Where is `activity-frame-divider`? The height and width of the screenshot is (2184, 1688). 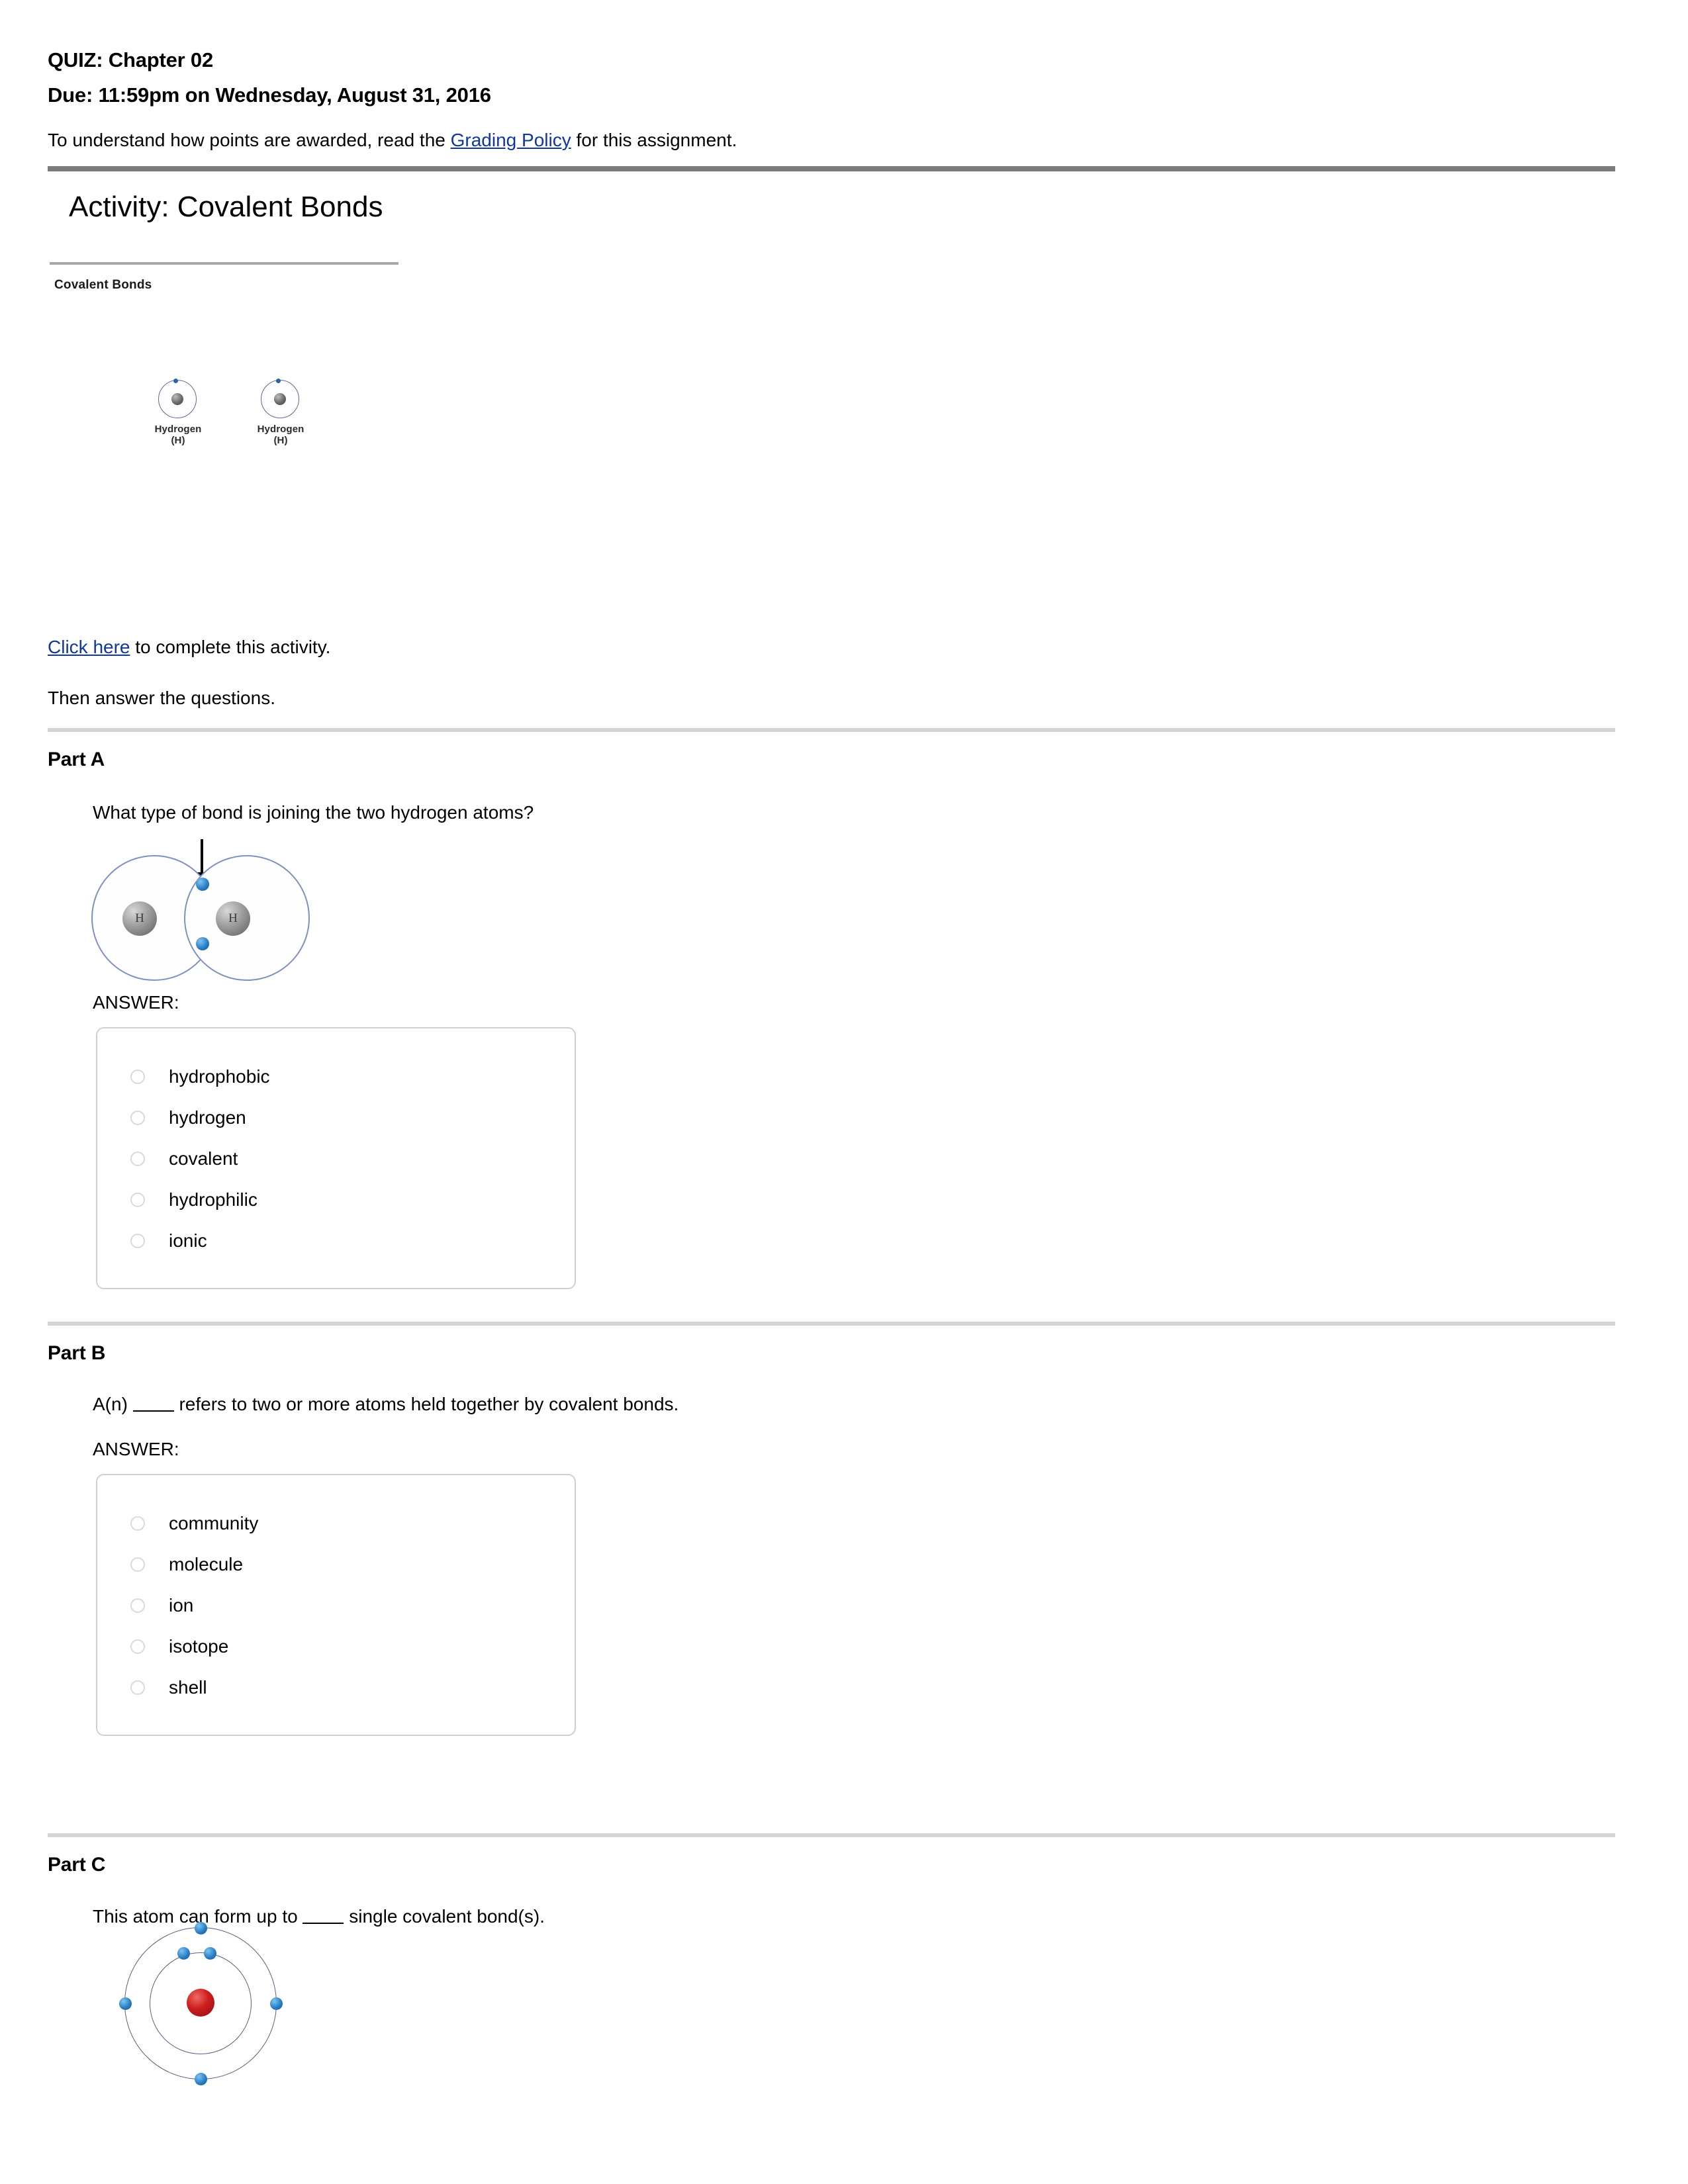 activity-frame-divider is located at coordinates (224, 263).